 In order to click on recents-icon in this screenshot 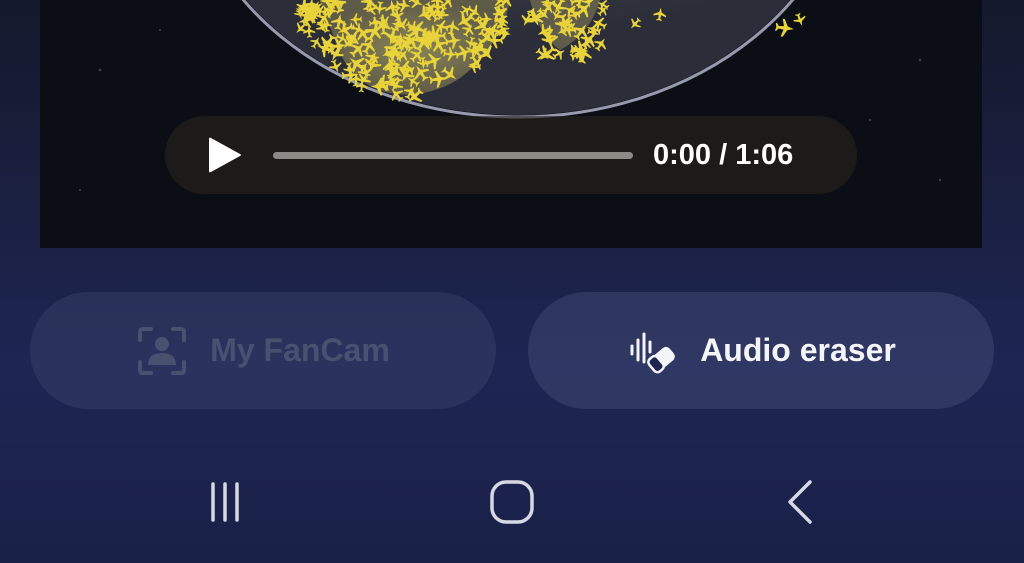, I will do `click(225, 502)`.